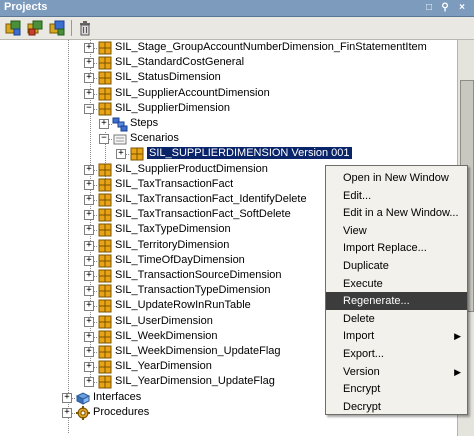 The height and width of the screenshot is (436, 474). I want to click on menu-item-duplicate: Duplicate, so click(396, 266).